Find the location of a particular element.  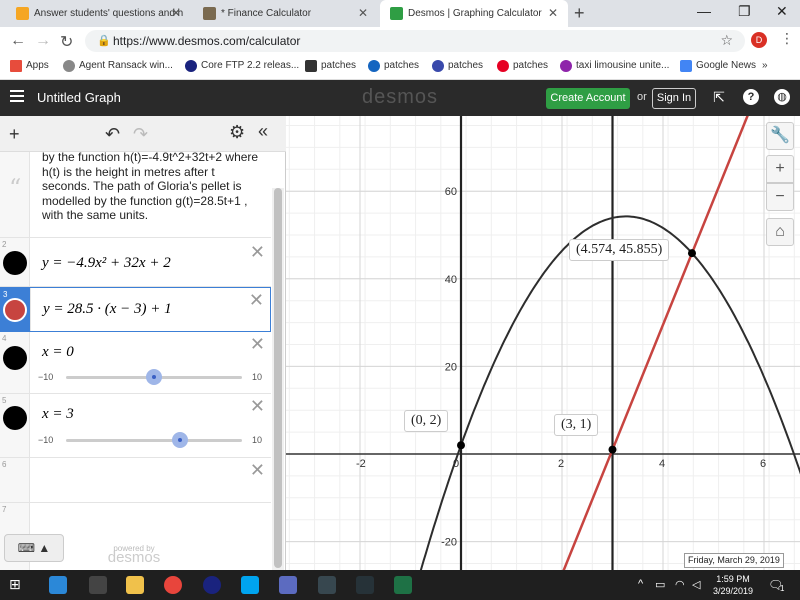

file-explorer-icon is located at coordinates (135, 585).